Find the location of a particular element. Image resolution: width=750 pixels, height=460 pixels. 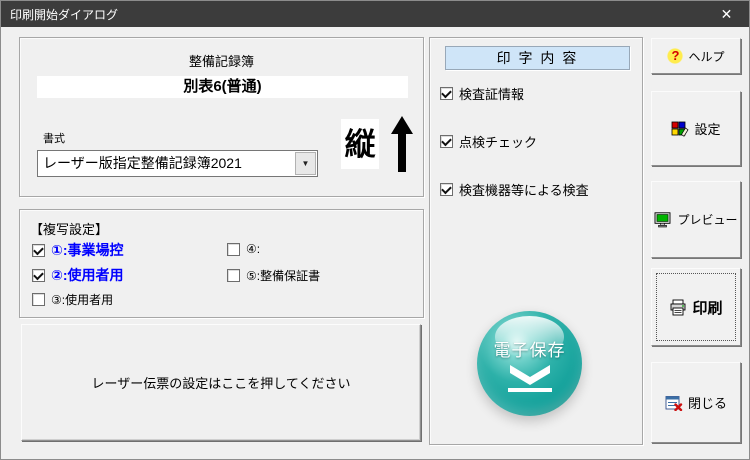

copy-checkbox-row: ⑤:整備保証書 is located at coordinates (273, 275).